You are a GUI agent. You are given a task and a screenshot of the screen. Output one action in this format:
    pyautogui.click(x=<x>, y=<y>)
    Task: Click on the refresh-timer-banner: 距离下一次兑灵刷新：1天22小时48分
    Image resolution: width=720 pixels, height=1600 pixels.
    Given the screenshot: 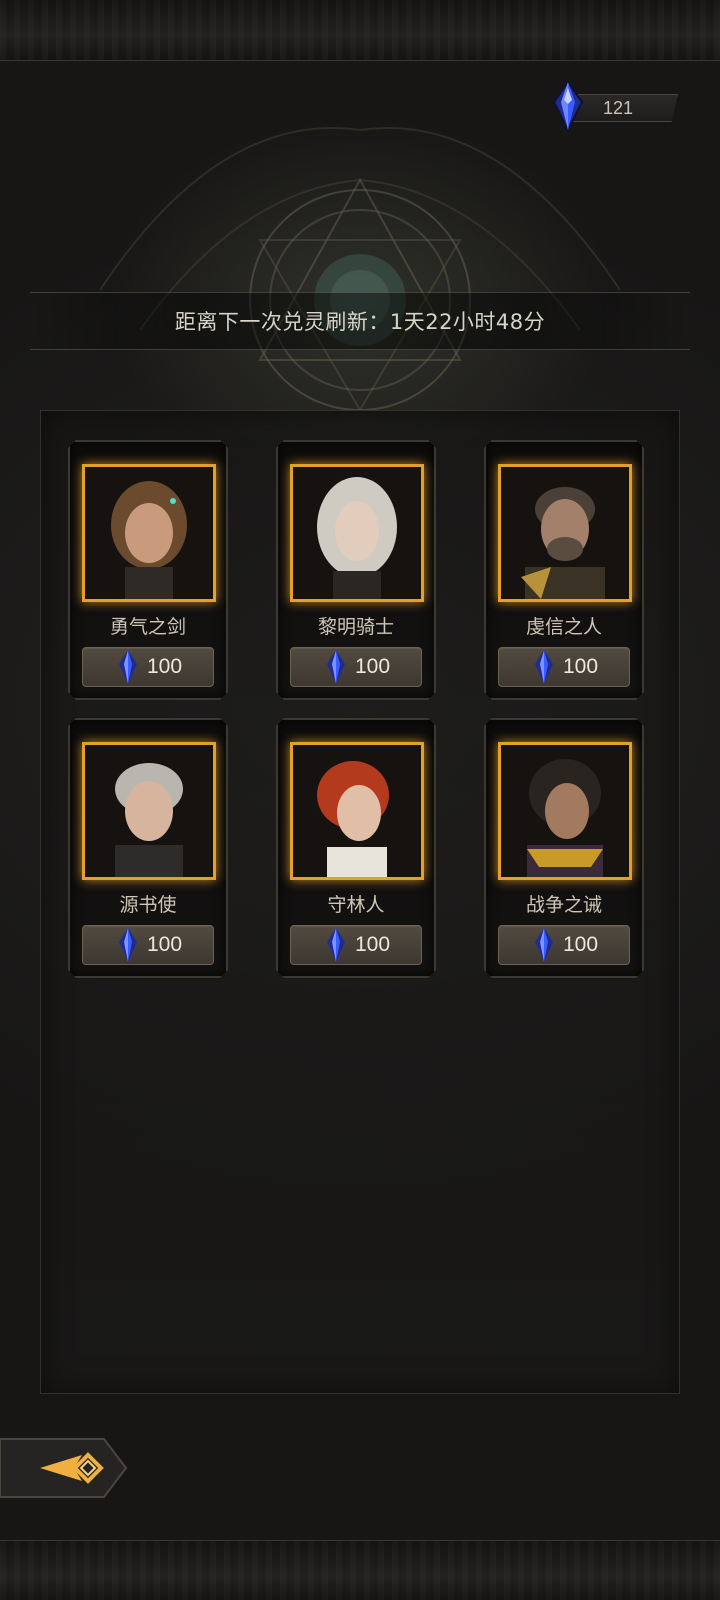 What is the action you would take?
    pyautogui.click(x=360, y=321)
    